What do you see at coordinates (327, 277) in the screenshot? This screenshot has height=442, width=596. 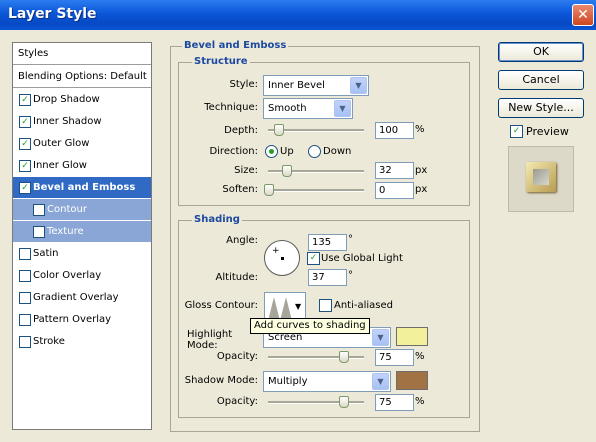 I see `altitude-field: 37` at bounding box center [327, 277].